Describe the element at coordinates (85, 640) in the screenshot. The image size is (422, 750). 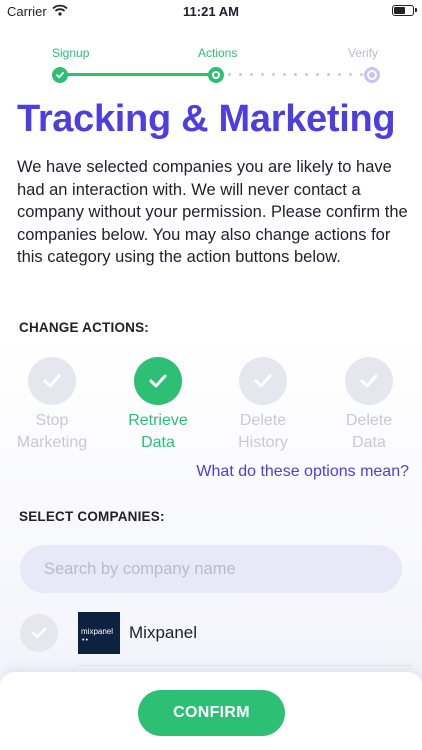
I see `logo-dots-icon: ••` at that location.